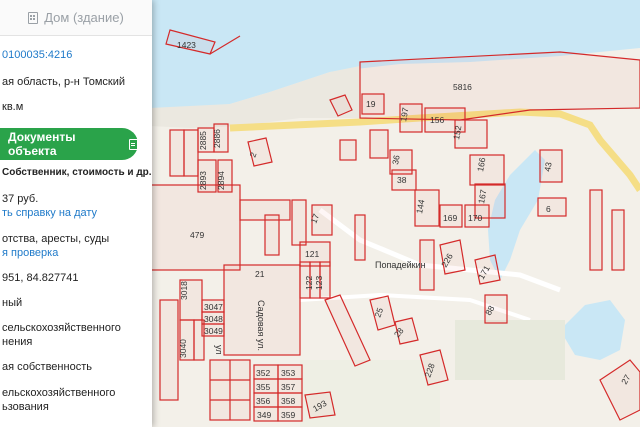  What do you see at coordinates (548, 166) in the screenshot?
I see `parcel-number-label: 43` at bounding box center [548, 166].